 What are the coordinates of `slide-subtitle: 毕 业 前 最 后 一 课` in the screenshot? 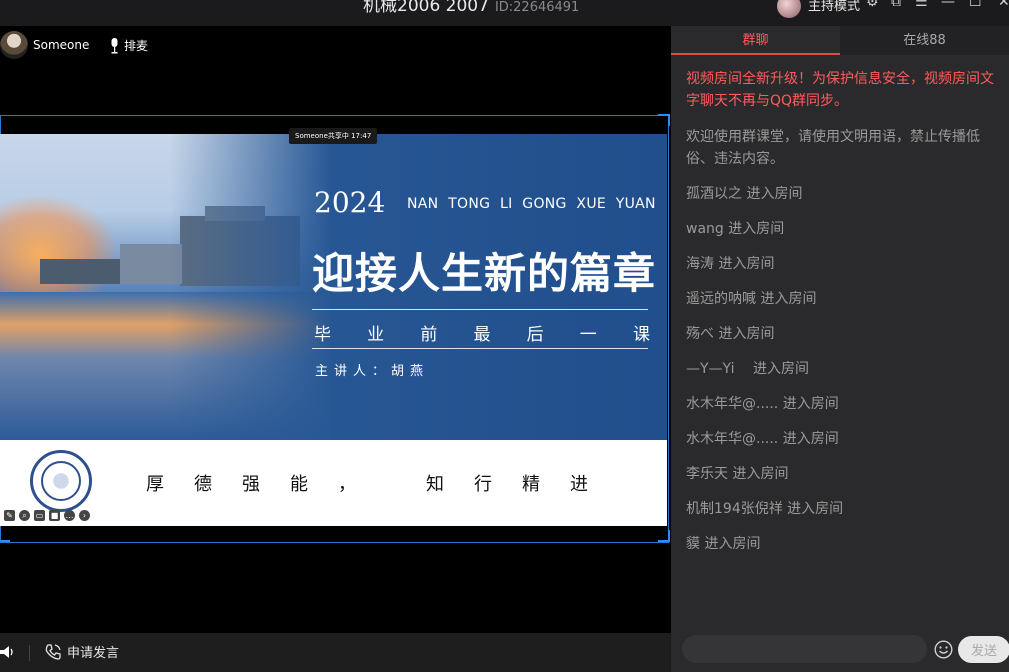 It's located at (482, 332).